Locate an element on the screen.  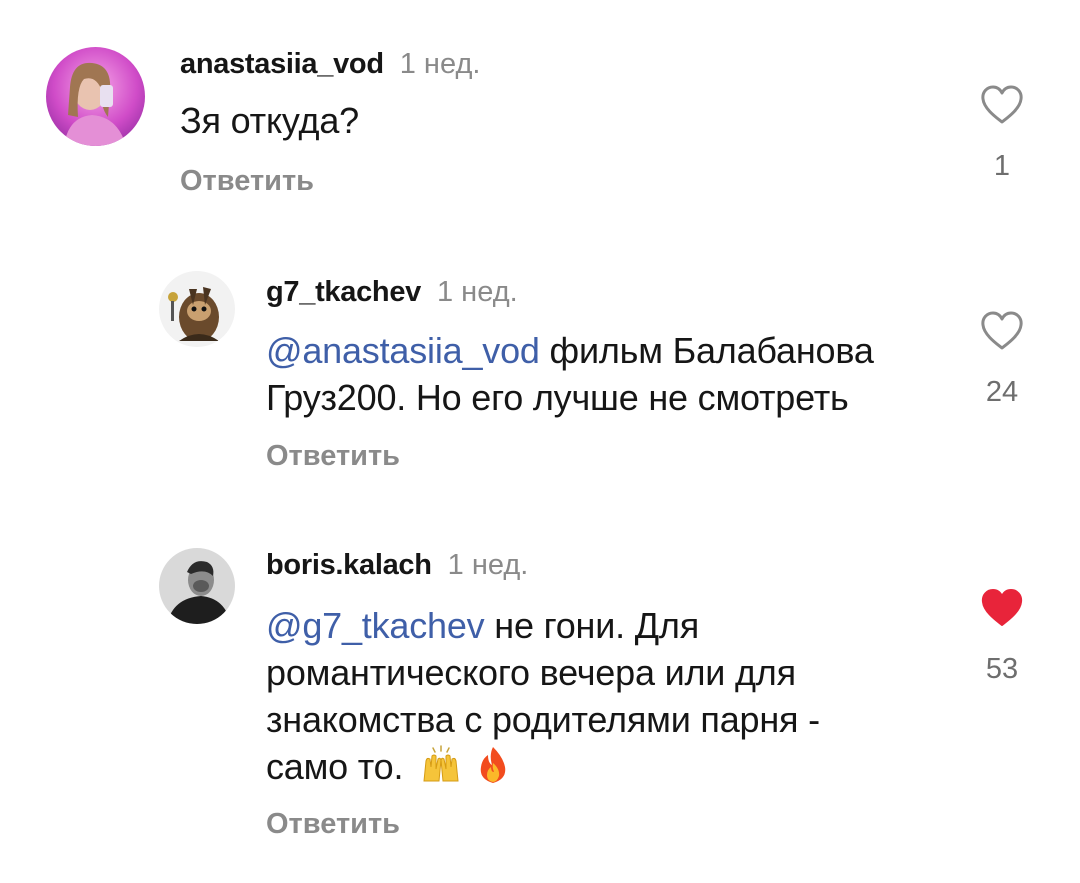
comment-text-line-4: само то. is located at coordinates (335, 766).